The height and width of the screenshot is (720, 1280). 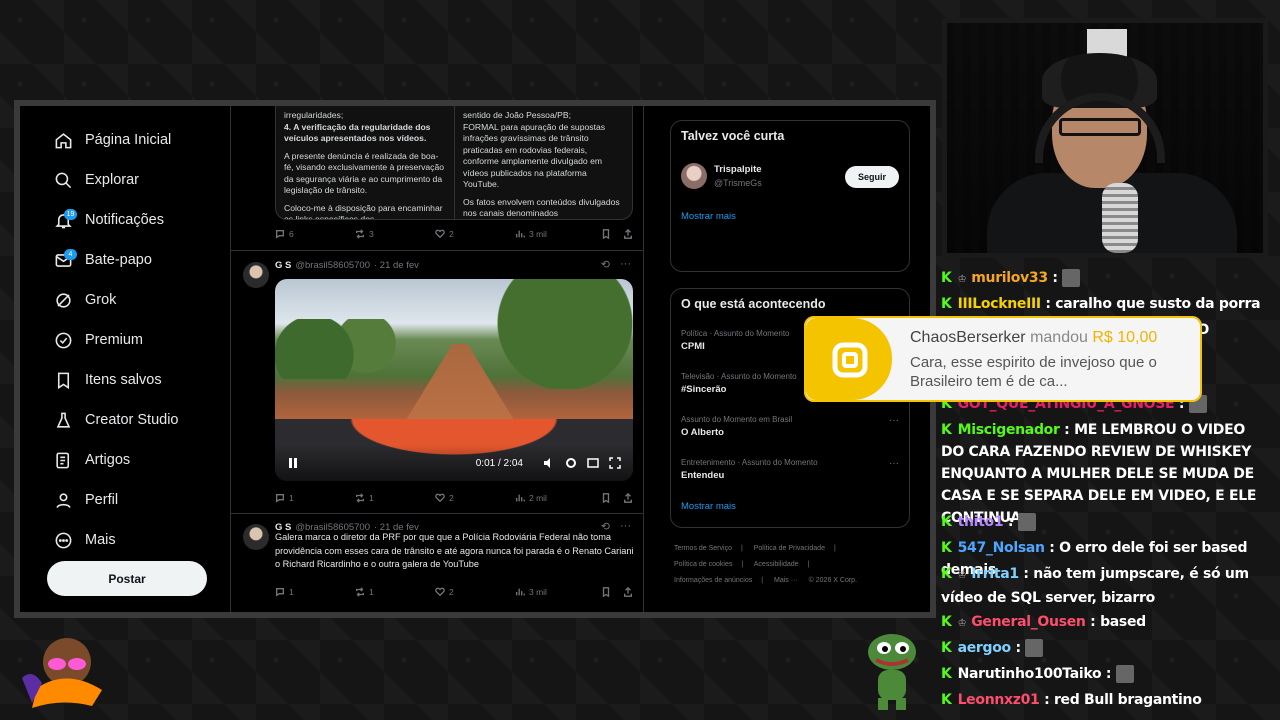 What do you see at coordinates (738, 183) in the screenshot?
I see `suggested-user-handle: @TrismeGs` at bounding box center [738, 183].